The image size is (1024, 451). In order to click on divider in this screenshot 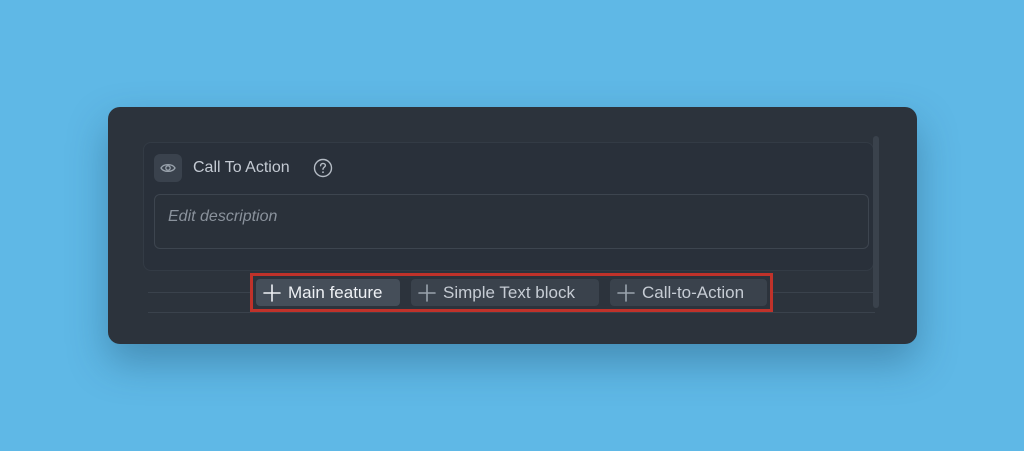, I will do `click(511, 312)`.